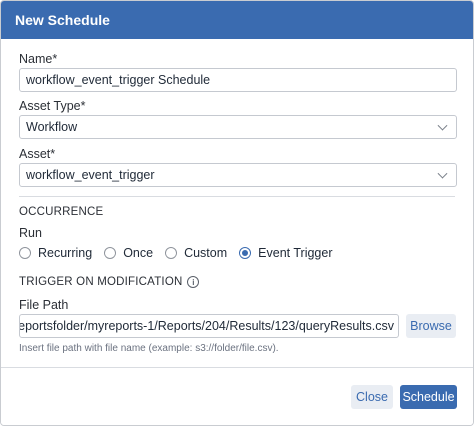 The width and height of the screenshot is (474, 426). Describe the element at coordinates (237, 20) in the screenshot. I see `dialog-header: New Schedule` at that location.